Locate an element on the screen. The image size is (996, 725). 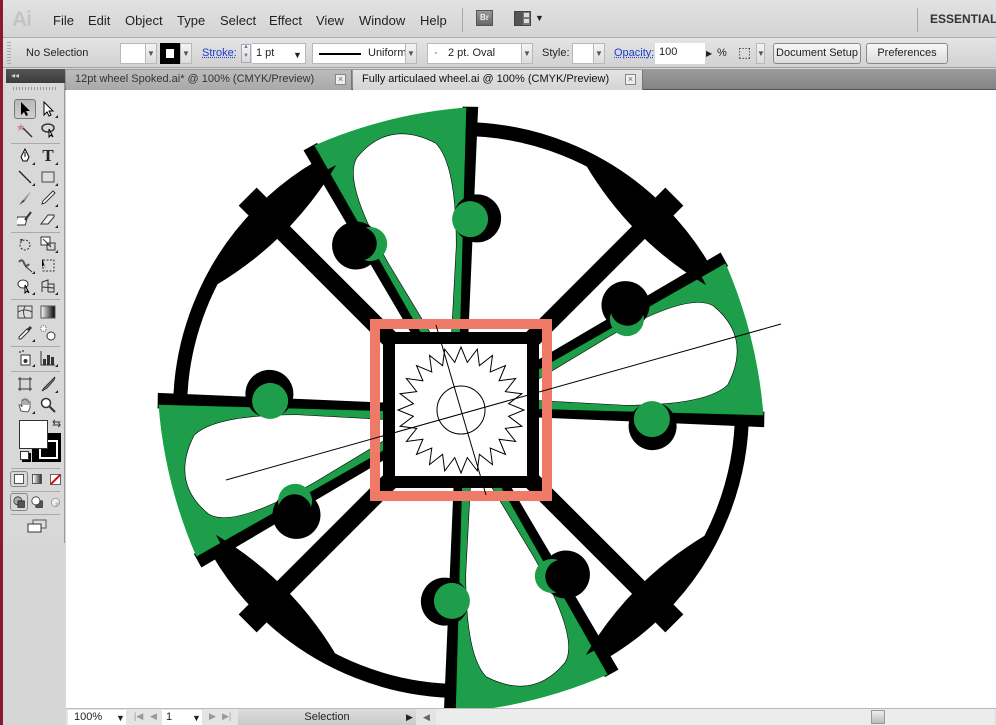
eyedropper-tool is located at coordinates (25, 333).